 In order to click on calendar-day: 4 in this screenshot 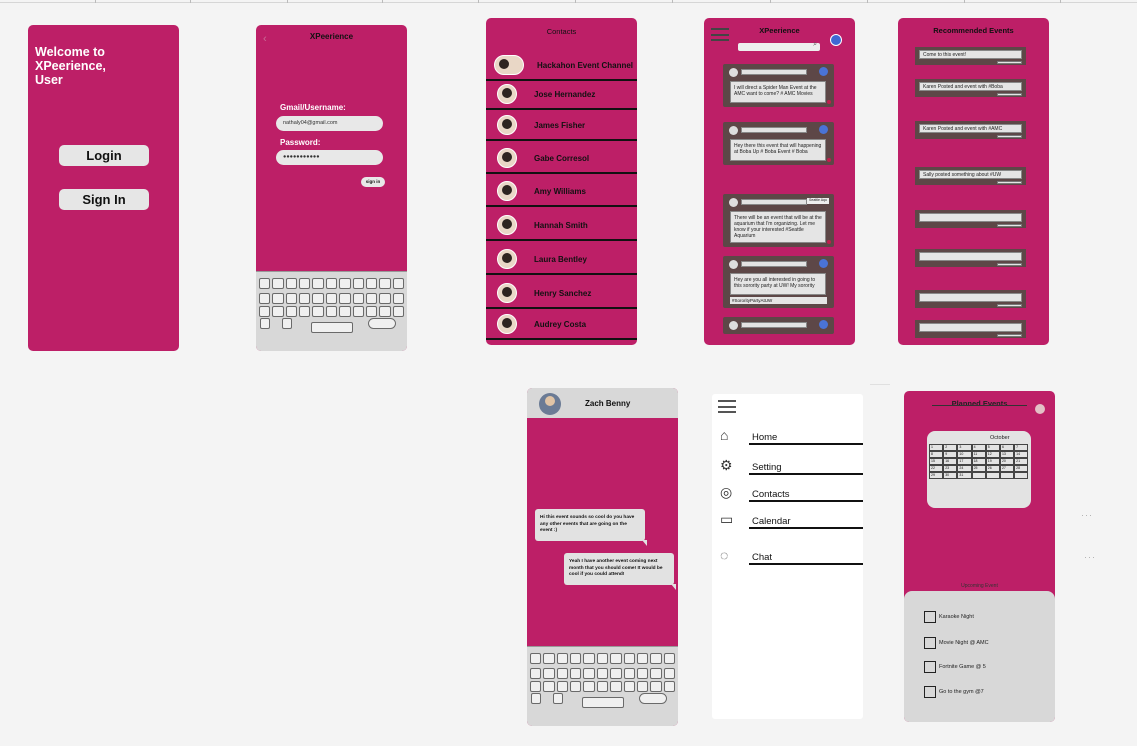, I will do `click(978, 447)`.